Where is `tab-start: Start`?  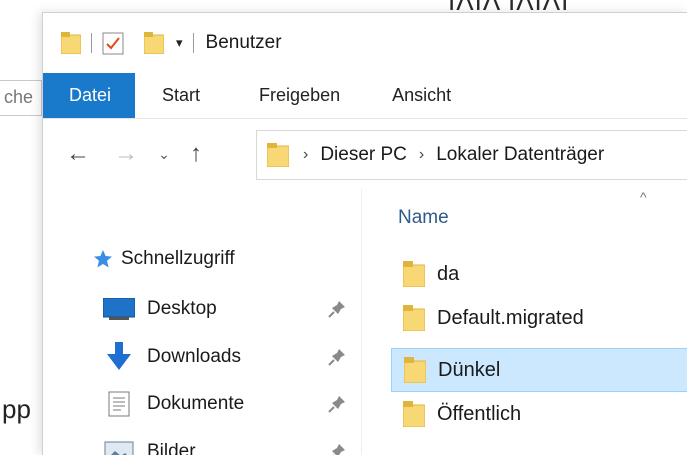
tab-start: Start is located at coordinates (182, 95).